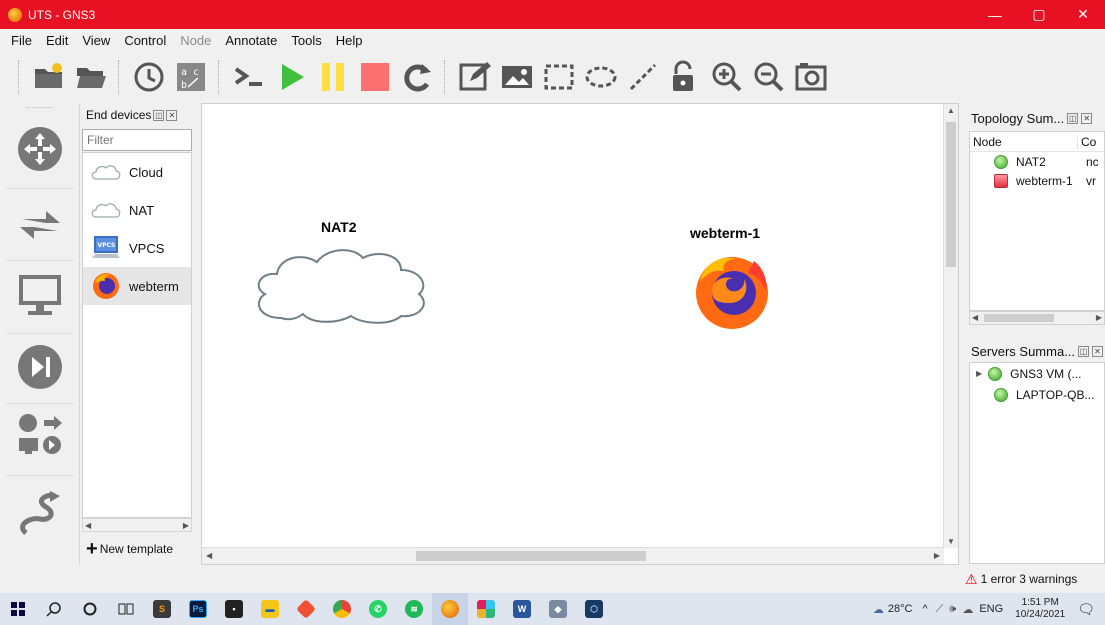 Image resolution: width=1105 pixels, height=625 pixels. Describe the element at coordinates (195, 40) in the screenshot. I see `menu-node: Node` at that location.